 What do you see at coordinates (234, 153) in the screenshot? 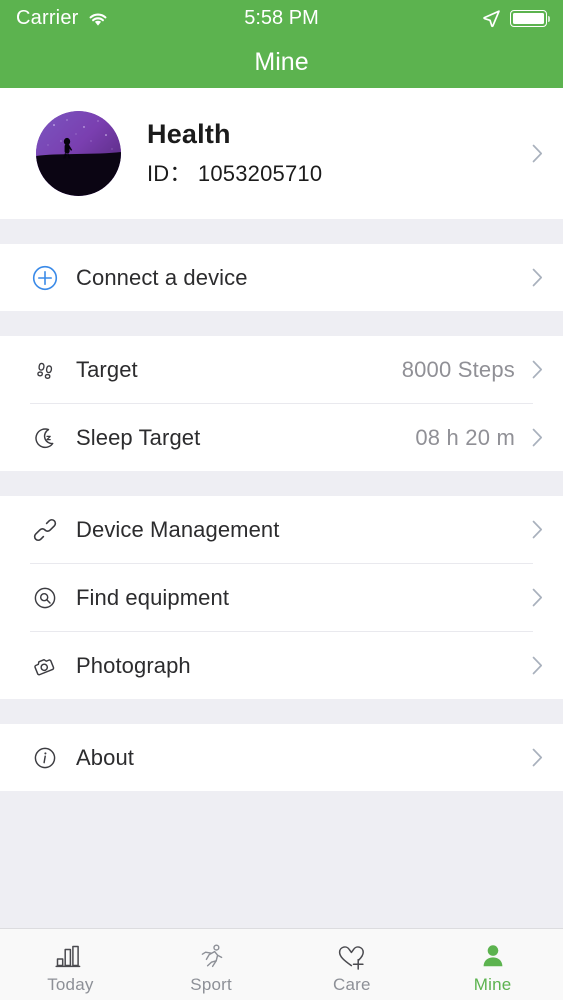
I see `profile-text: Health ID： 1053205710` at bounding box center [234, 153].